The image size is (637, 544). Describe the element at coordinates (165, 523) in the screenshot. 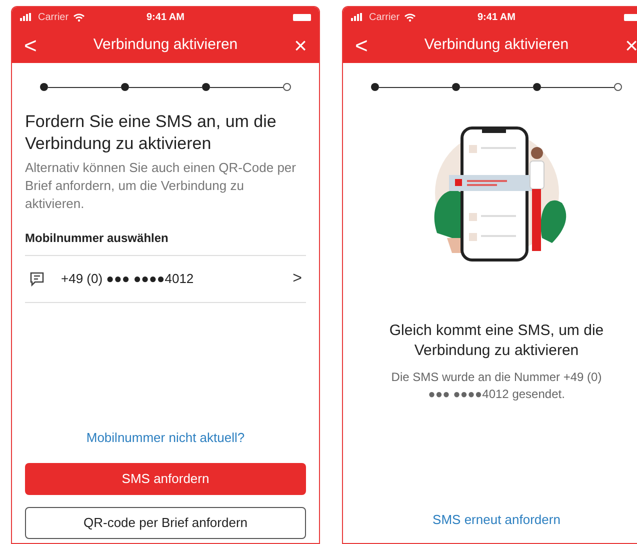

I see `qr-code-button: QR-code per Brief anfordern` at that location.